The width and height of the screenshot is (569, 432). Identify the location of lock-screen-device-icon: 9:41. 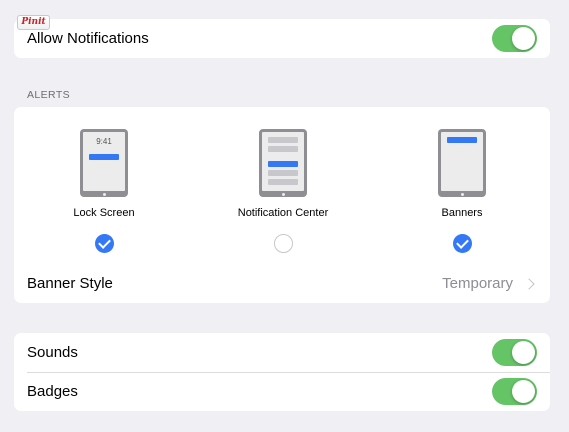
(104, 163).